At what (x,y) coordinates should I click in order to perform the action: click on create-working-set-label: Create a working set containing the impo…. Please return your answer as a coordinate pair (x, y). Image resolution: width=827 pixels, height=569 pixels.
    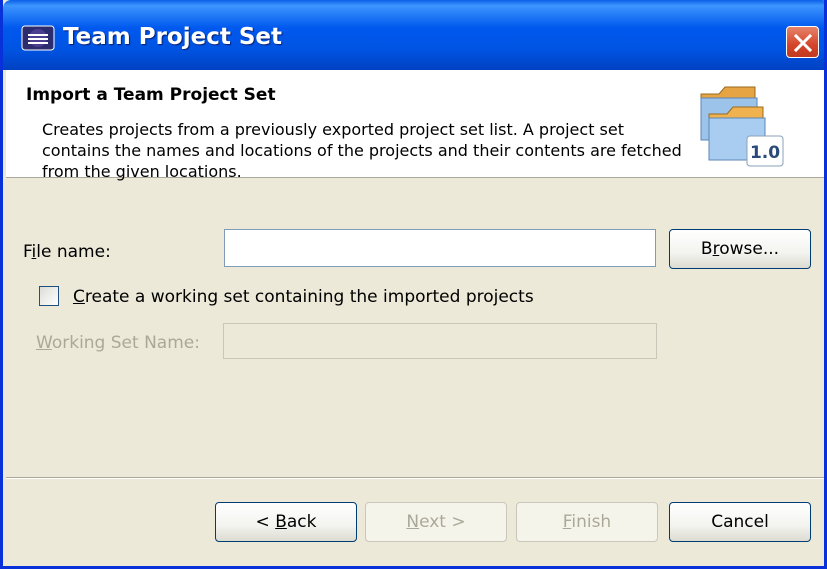
    Looking at the image, I should click on (303, 297).